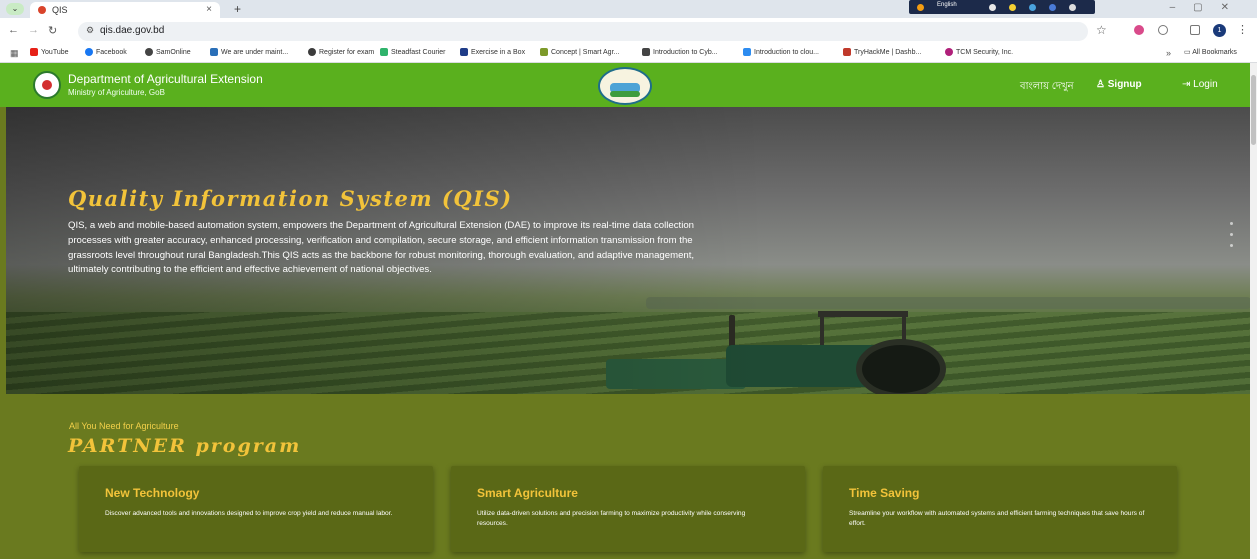  Describe the element at coordinates (901, 366) in the screenshot. I see `tractor-wheel` at that location.